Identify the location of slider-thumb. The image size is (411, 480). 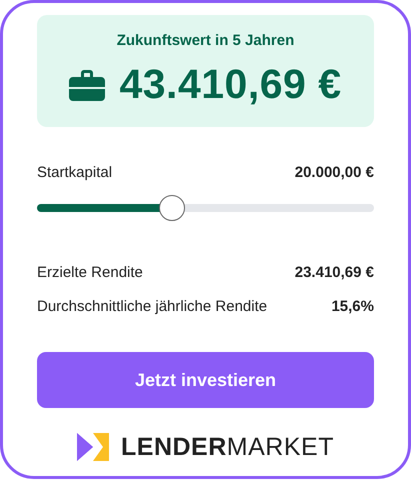
(171, 208).